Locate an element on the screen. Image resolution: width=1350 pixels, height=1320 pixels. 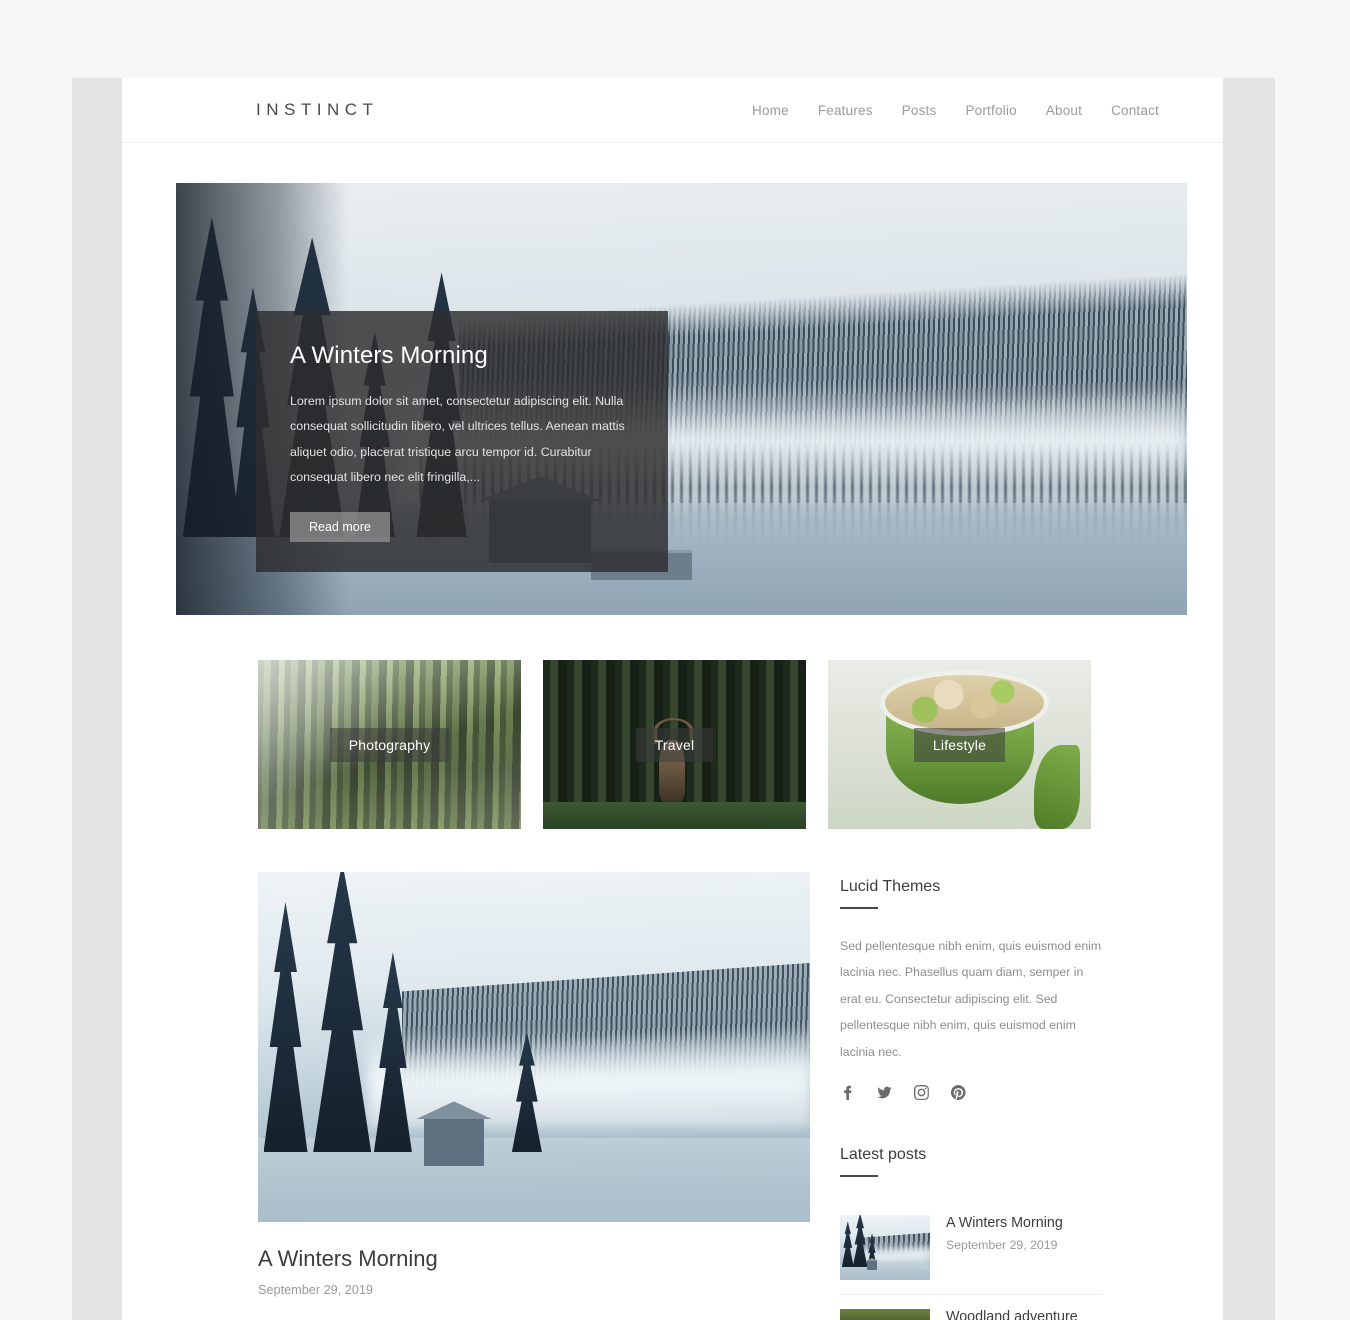
nav-item-about: About is located at coordinates (1064, 110).